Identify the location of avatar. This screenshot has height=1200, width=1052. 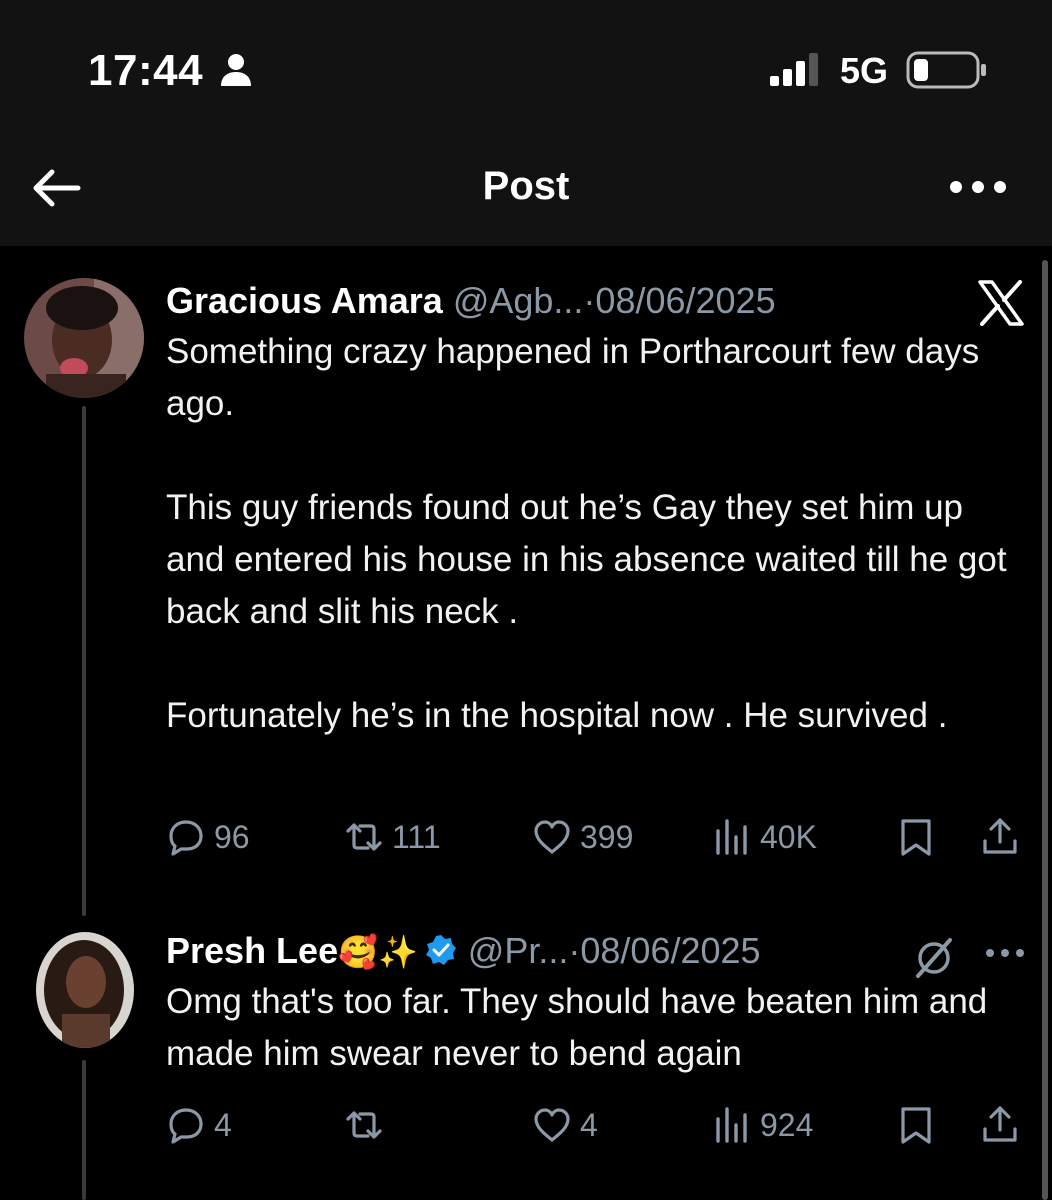
(84, 338).